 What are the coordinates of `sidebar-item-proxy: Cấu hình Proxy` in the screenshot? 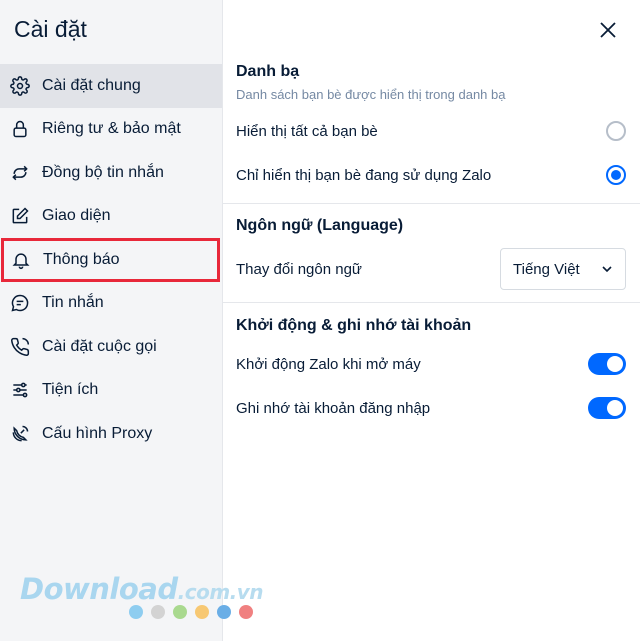 It's located at (111, 434).